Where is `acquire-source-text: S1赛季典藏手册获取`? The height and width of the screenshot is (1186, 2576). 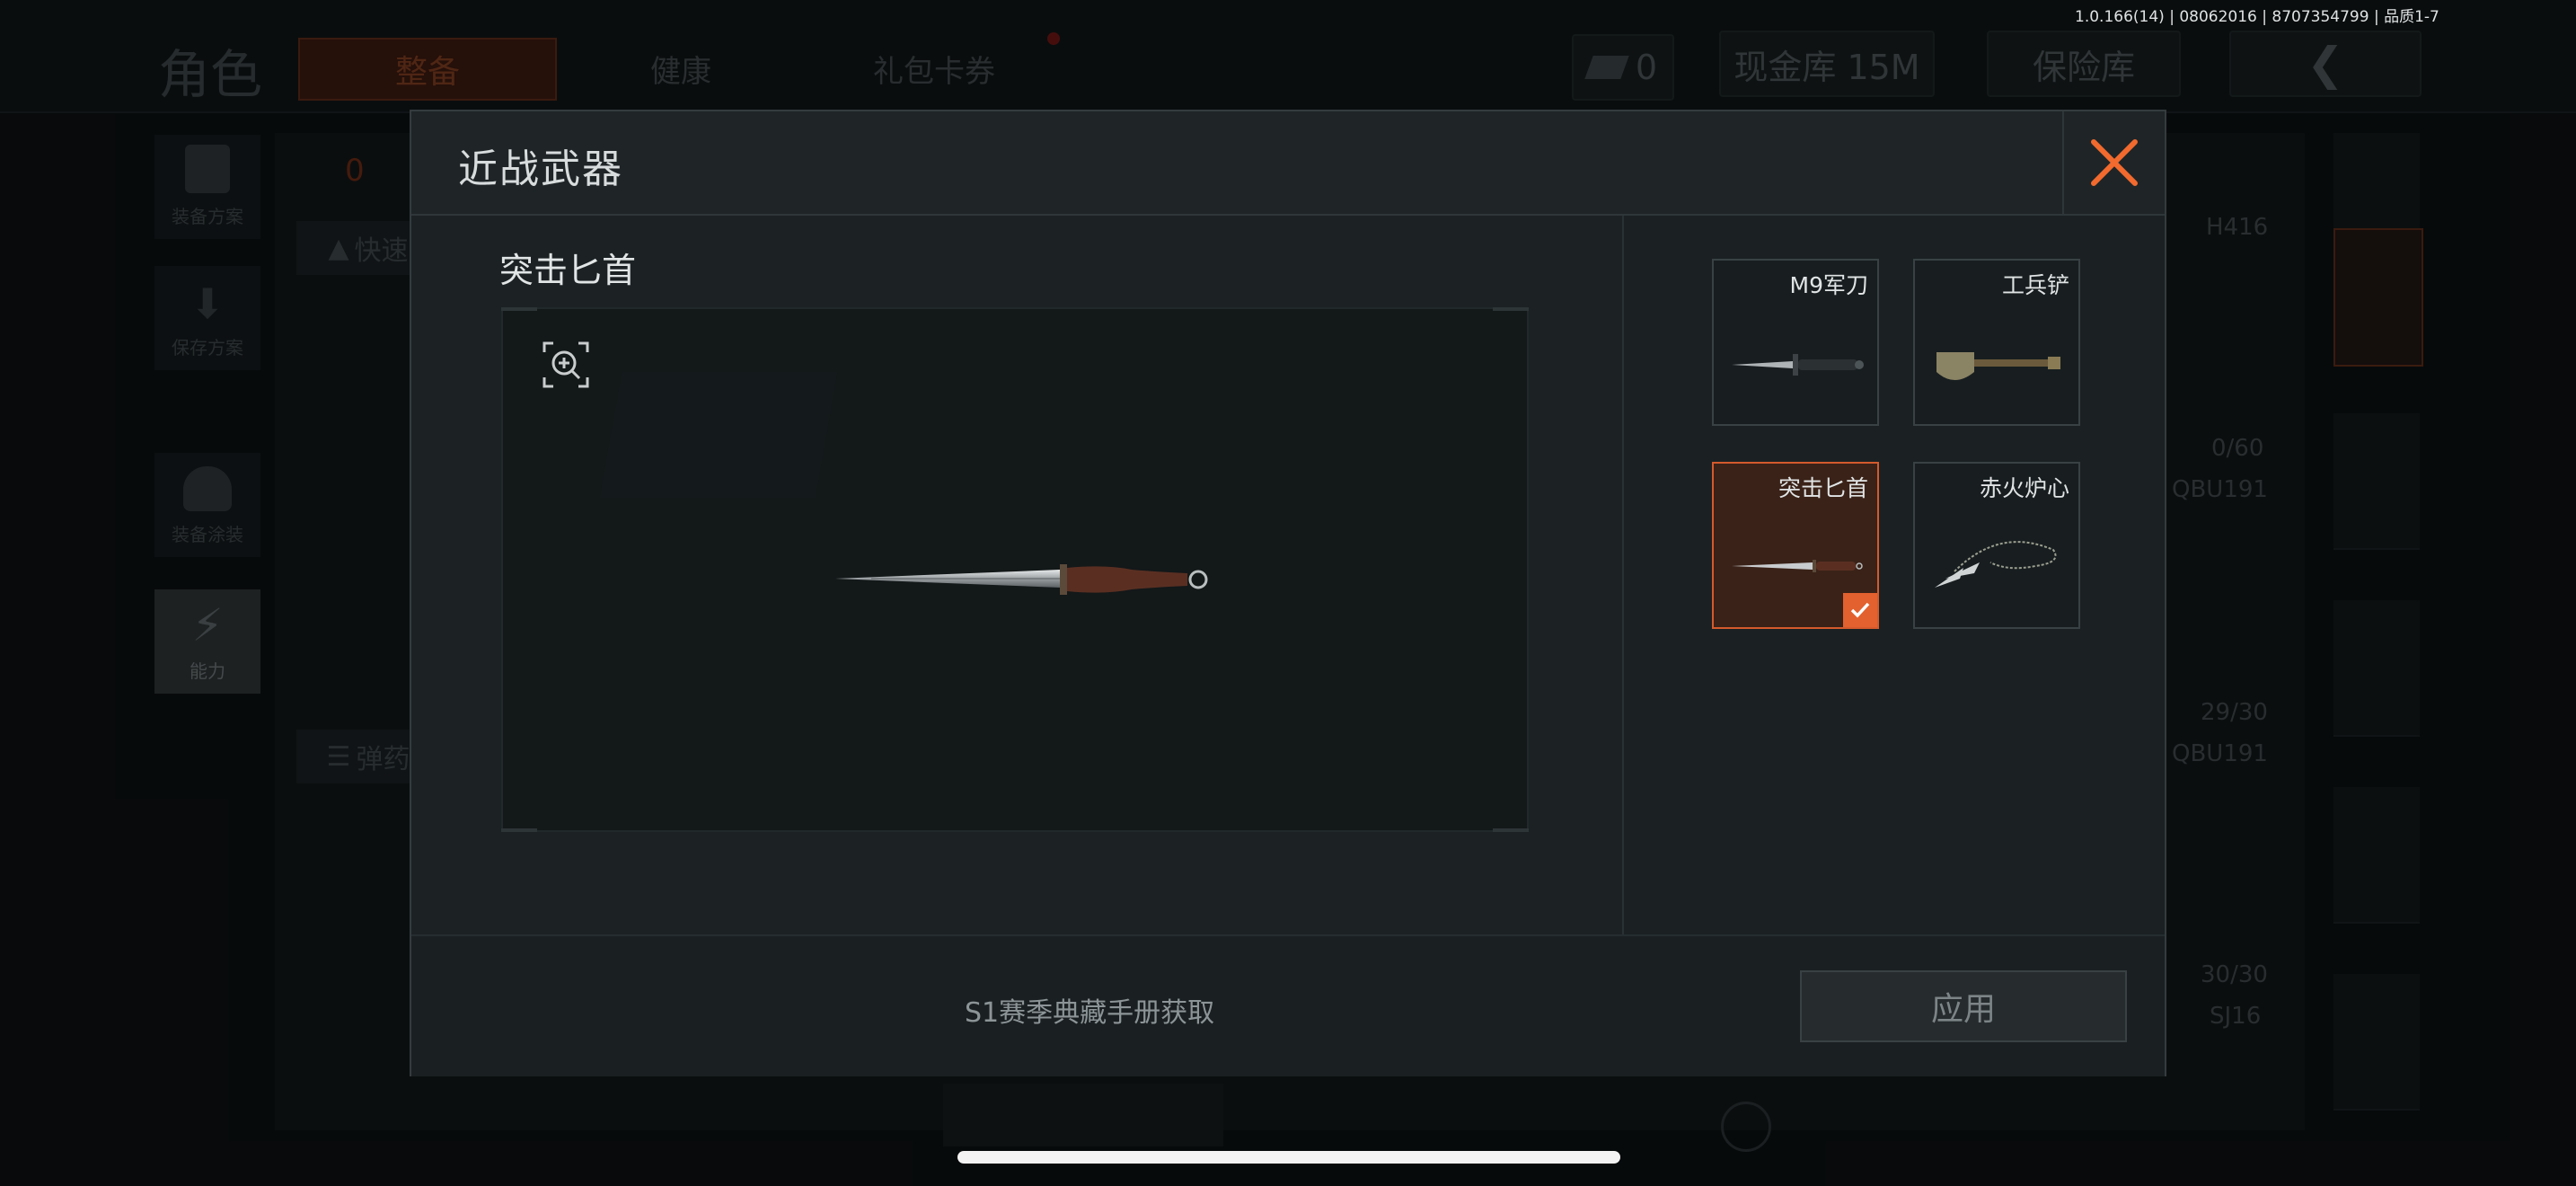 acquire-source-text: S1赛季典藏手册获取 is located at coordinates (1090, 1013).